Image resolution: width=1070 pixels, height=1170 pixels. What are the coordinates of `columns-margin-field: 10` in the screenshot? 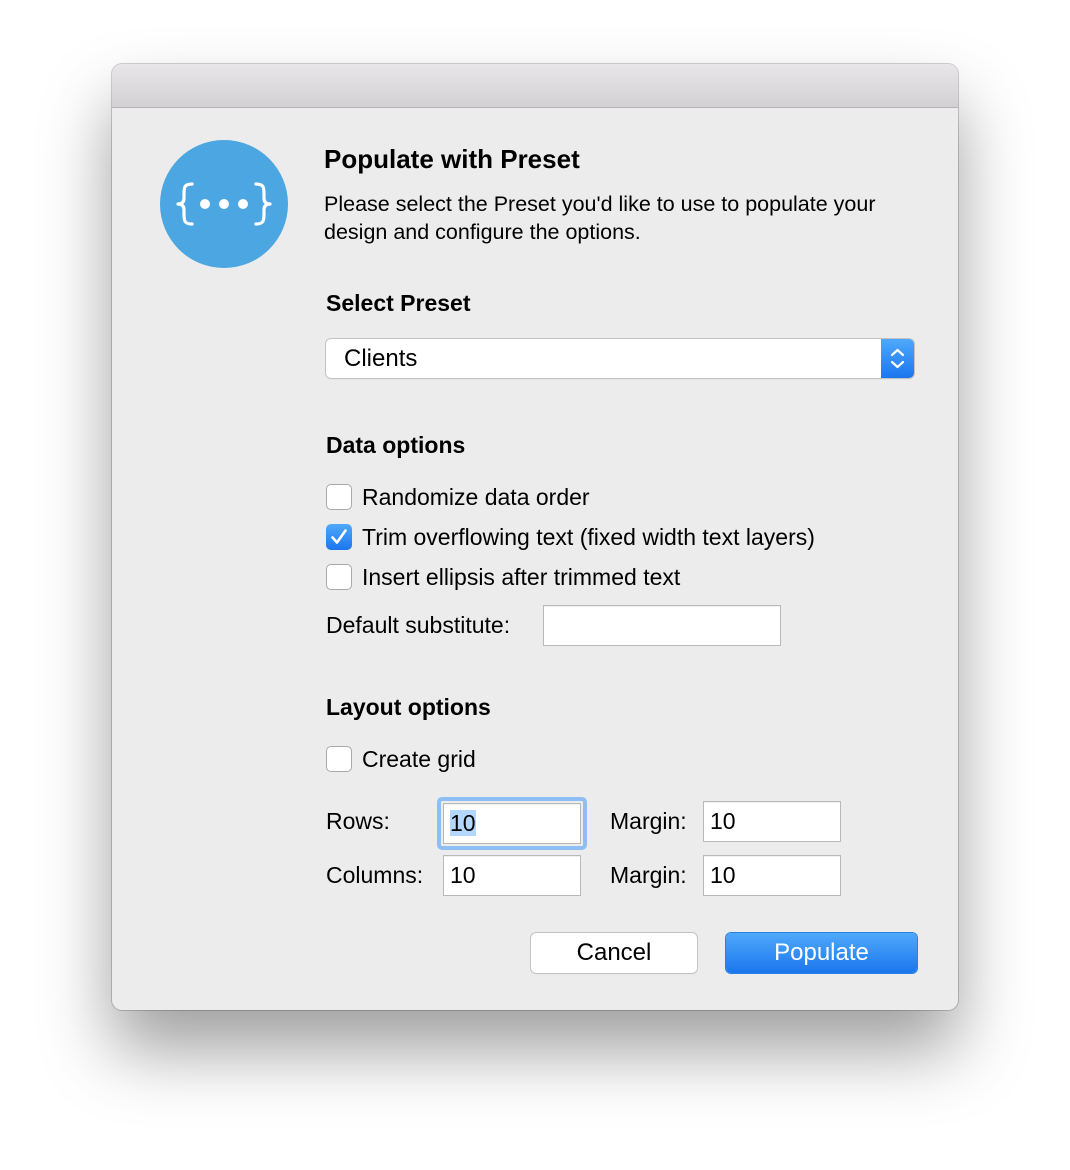 It's located at (772, 875).